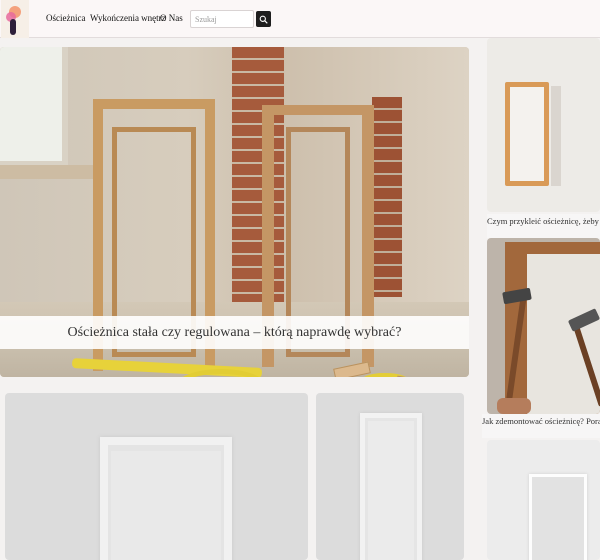 This screenshot has width=600, height=560. Describe the element at coordinates (556, 136) in the screenshot. I see `sidebar-image-shadow` at that location.